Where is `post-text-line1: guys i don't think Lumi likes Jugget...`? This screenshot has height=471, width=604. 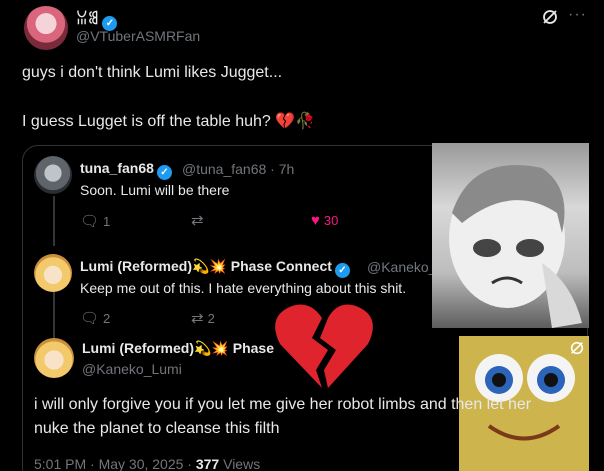
post-text-line1: guys i don't think Lumi likes Jugget... is located at coordinates (152, 72).